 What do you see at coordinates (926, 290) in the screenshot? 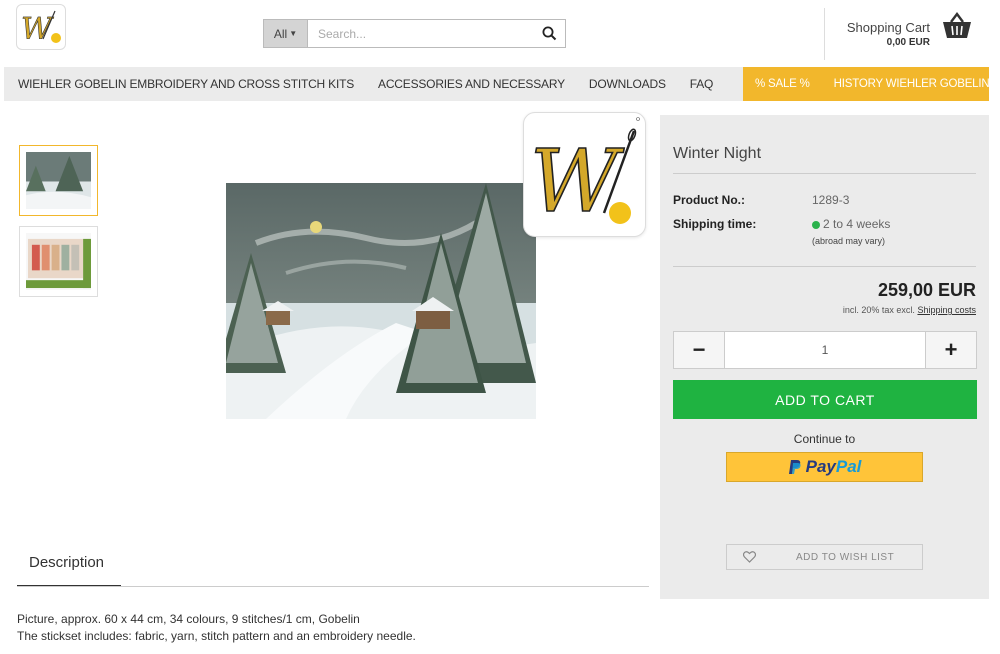
I see `product-price: 259,00 EUR` at bounding box center [926, 290].